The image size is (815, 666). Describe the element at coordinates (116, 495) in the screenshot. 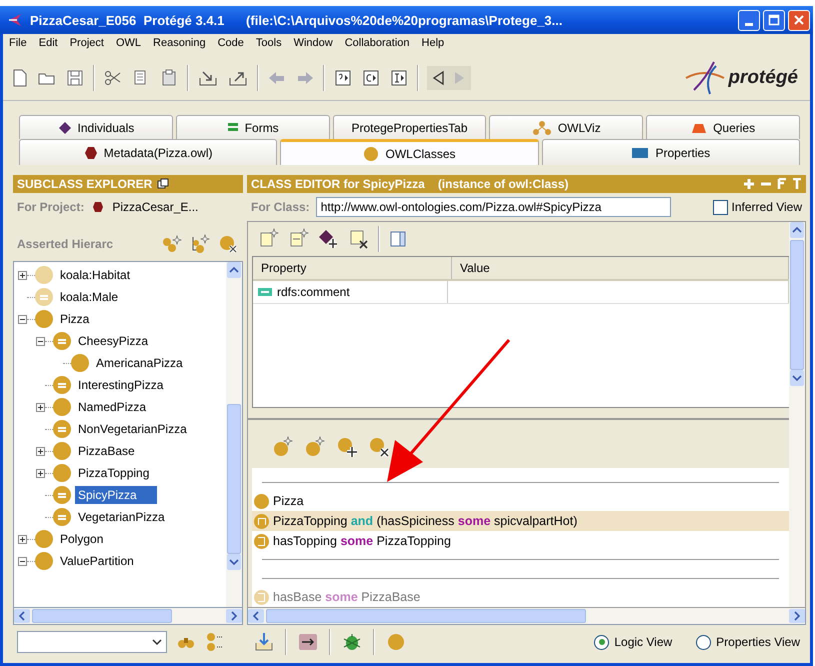

I see `tree-item: SpicyPizza` at that location.